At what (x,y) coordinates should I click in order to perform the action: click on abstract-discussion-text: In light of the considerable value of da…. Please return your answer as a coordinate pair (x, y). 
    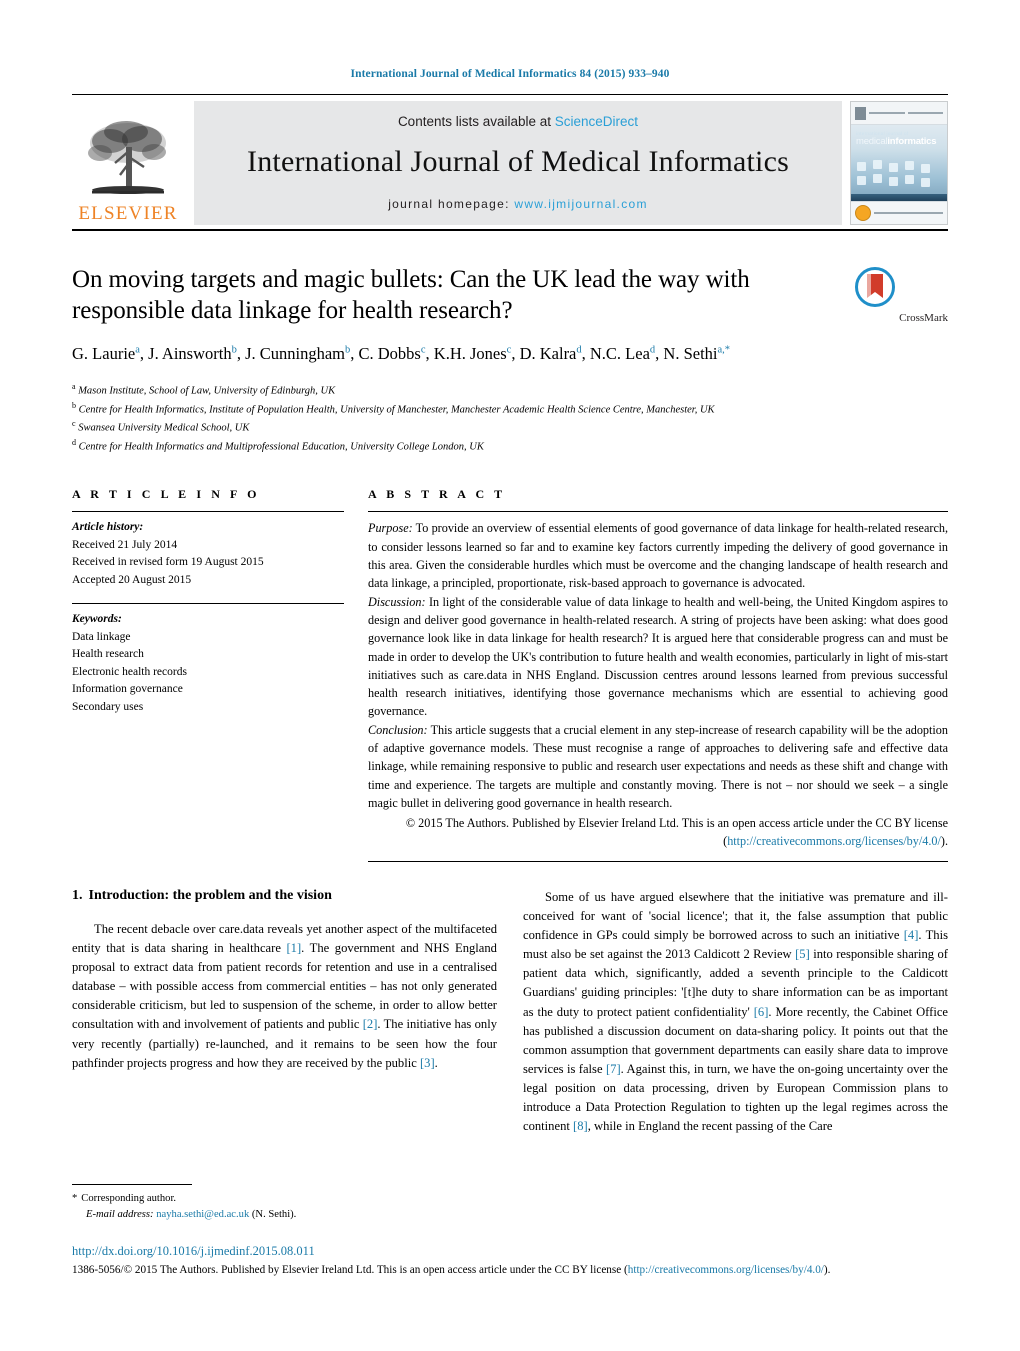
    Looking at the image, I should click on (658, 656).